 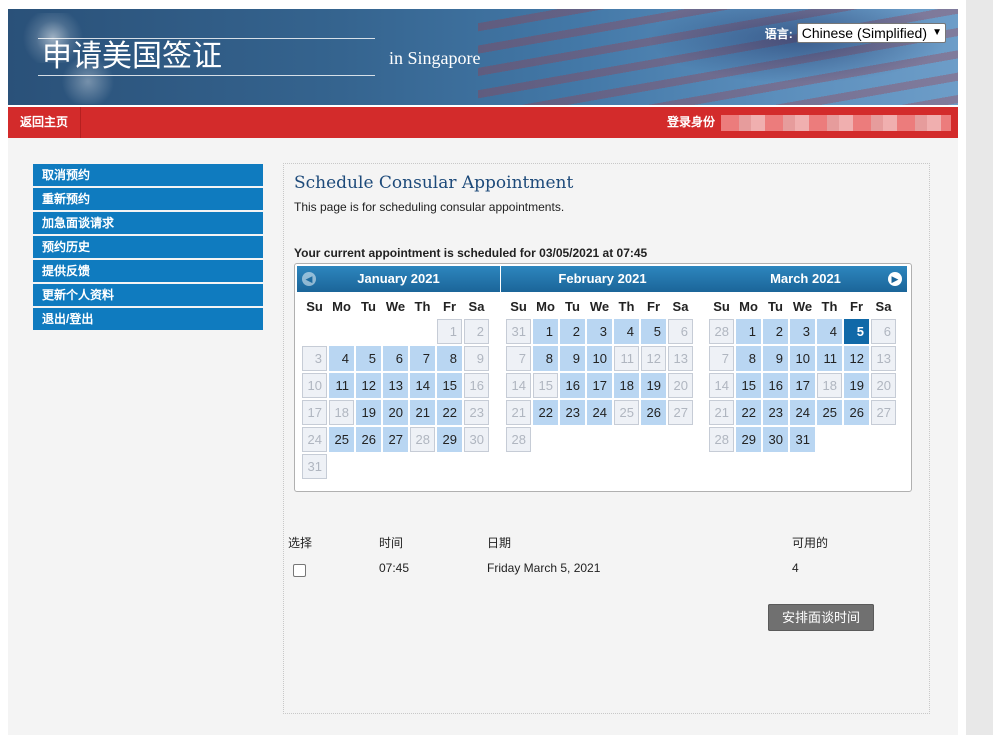 What do you see at coordinates (45, 122) in the screenshot?
I see `home-link: 返回主页` at bounding box center [45, 122].